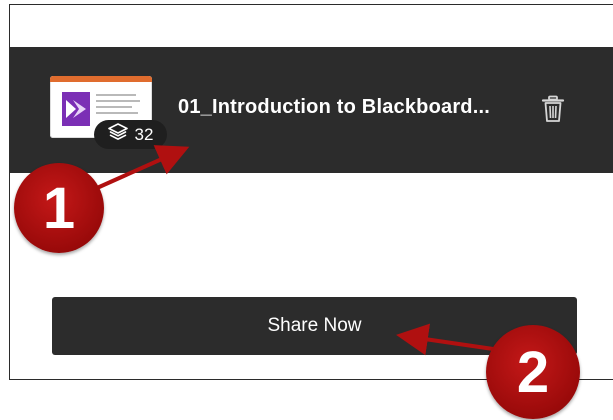 This screenshot has height=420, width=613. What do you see at coordinates (448, 339) in the screenshot?
I see `callout-2-arrow` at bounding box center [448, 339].